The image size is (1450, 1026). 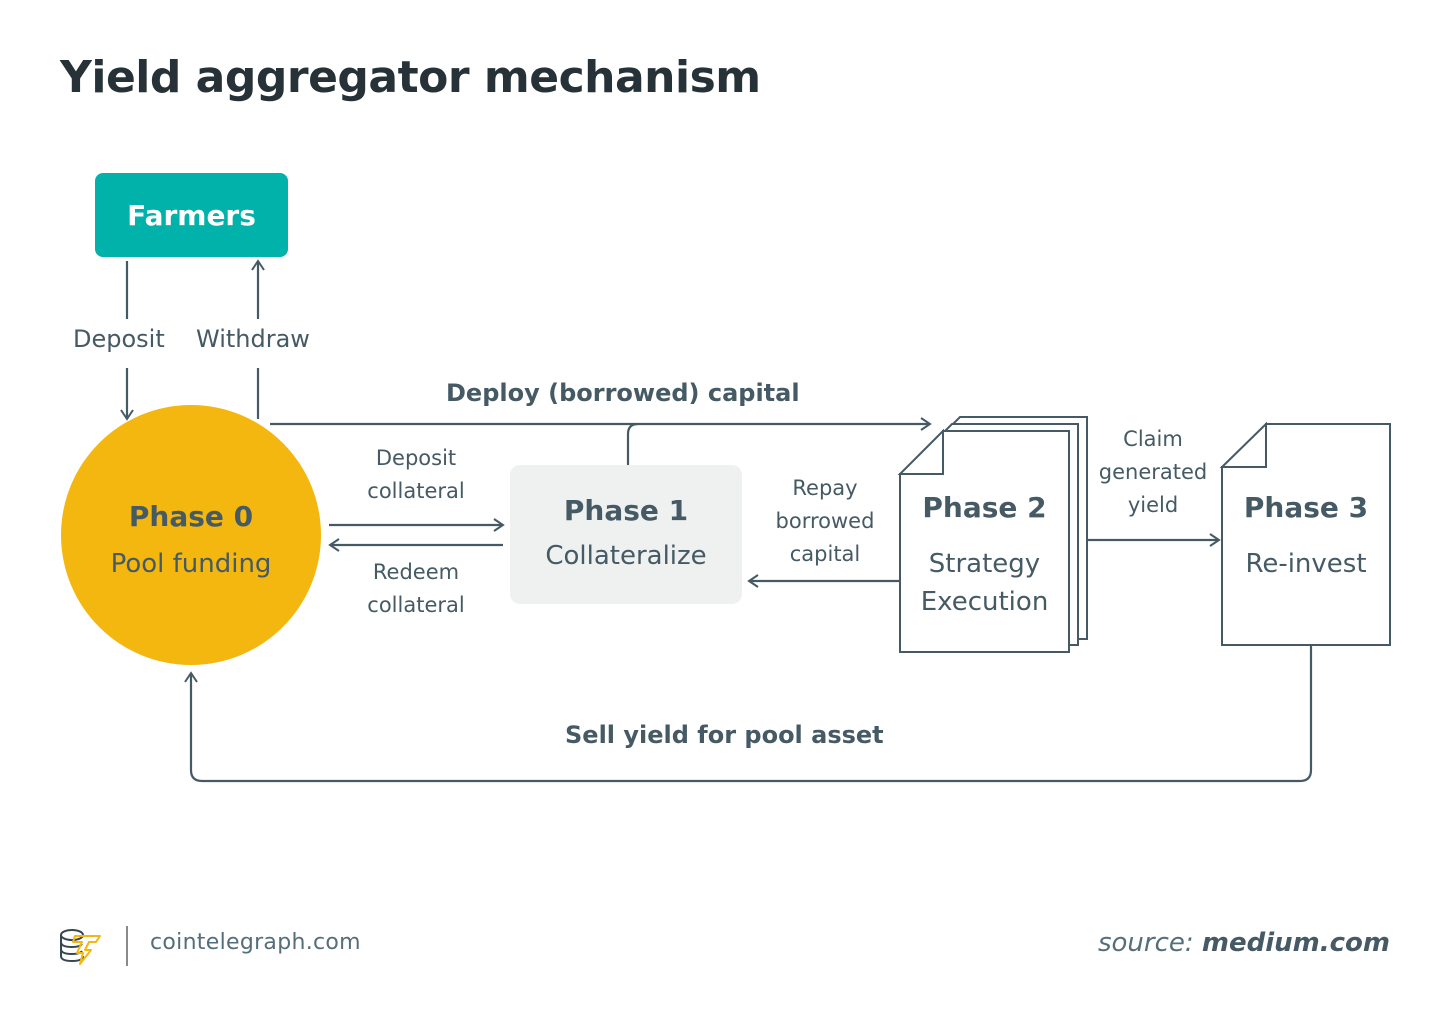 I want to click on phase0-subtitle: Pool funding, so click(x=191, y=564).